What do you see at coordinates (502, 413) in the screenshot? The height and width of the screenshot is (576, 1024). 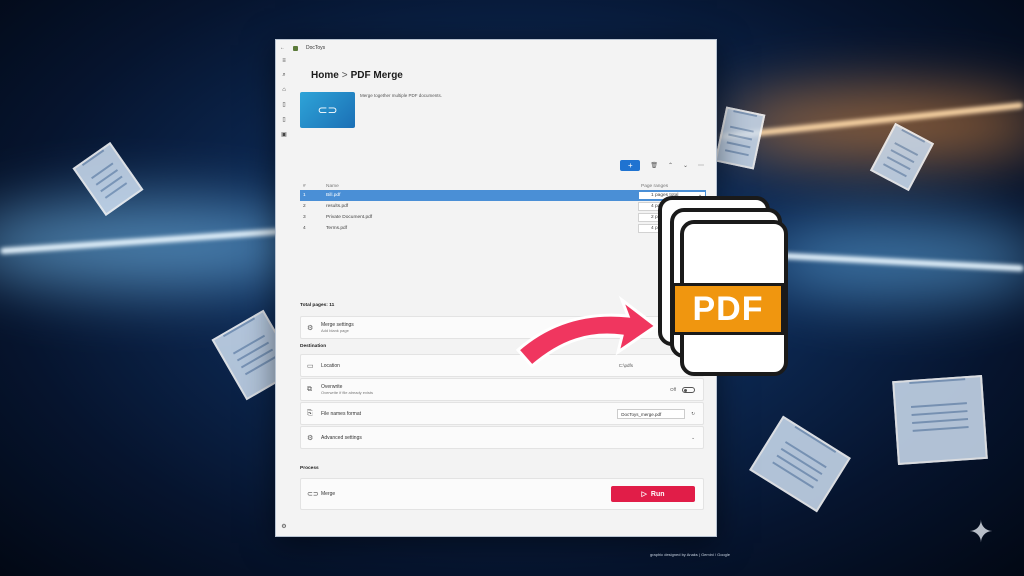 I see `file-names-format-card: ⎘ File names format DocToys_merge.pdf ↻` at bounding box center [502, 413].